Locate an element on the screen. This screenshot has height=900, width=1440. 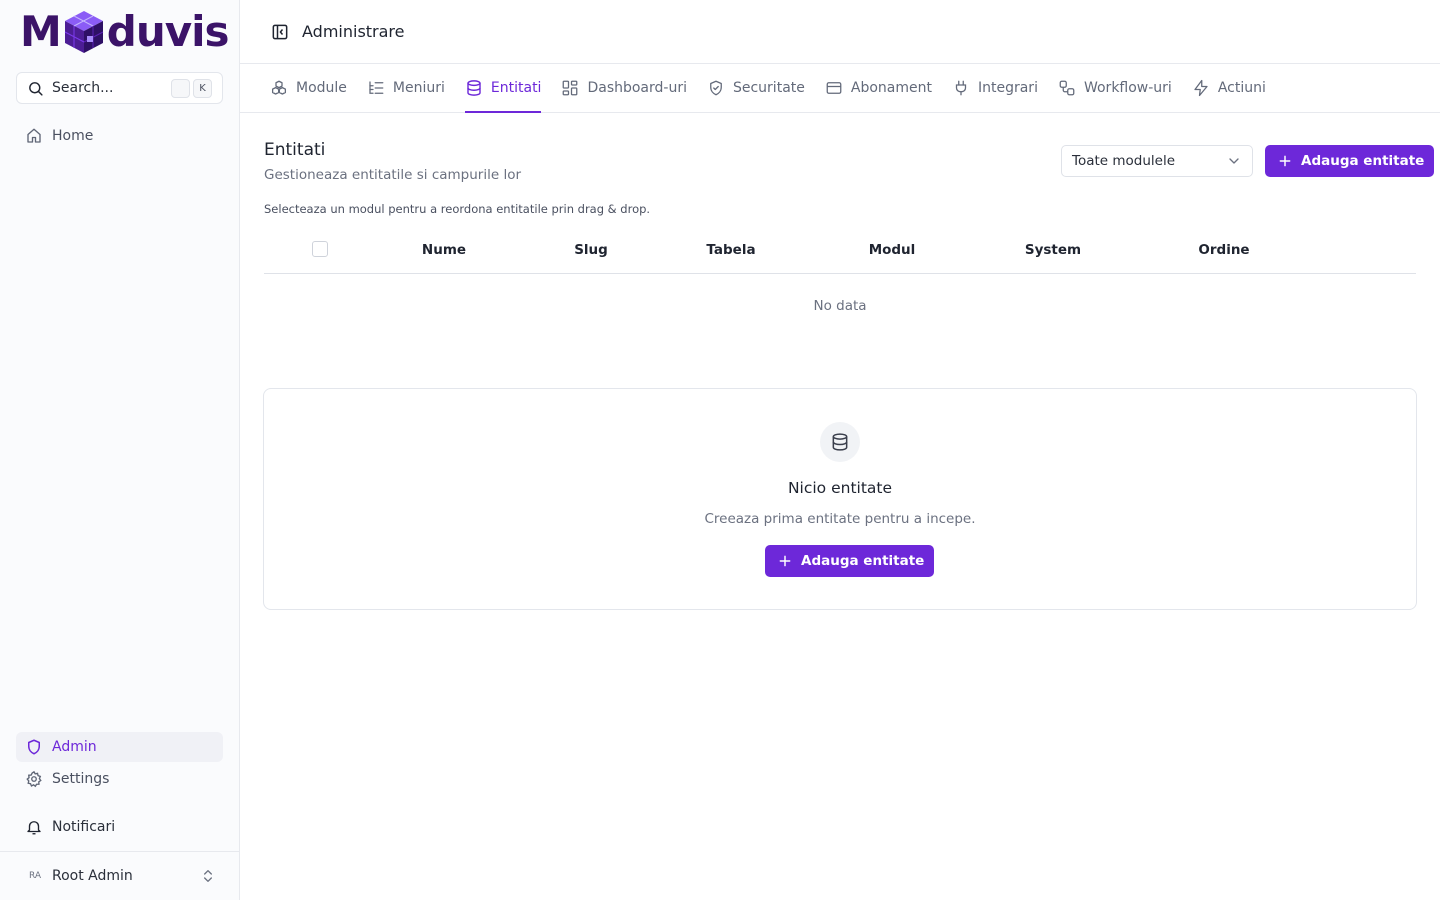
sidebar-item-label: Notificari is located at coordinates (84, 827).